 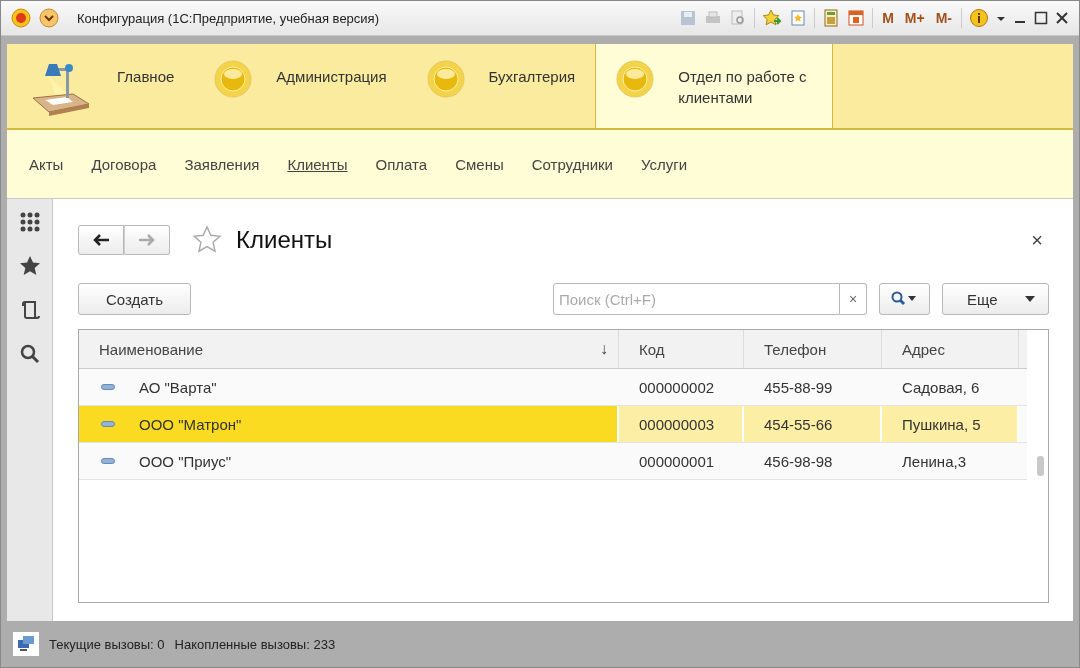 I want to click on info-icon, so click(x=979, y=18).